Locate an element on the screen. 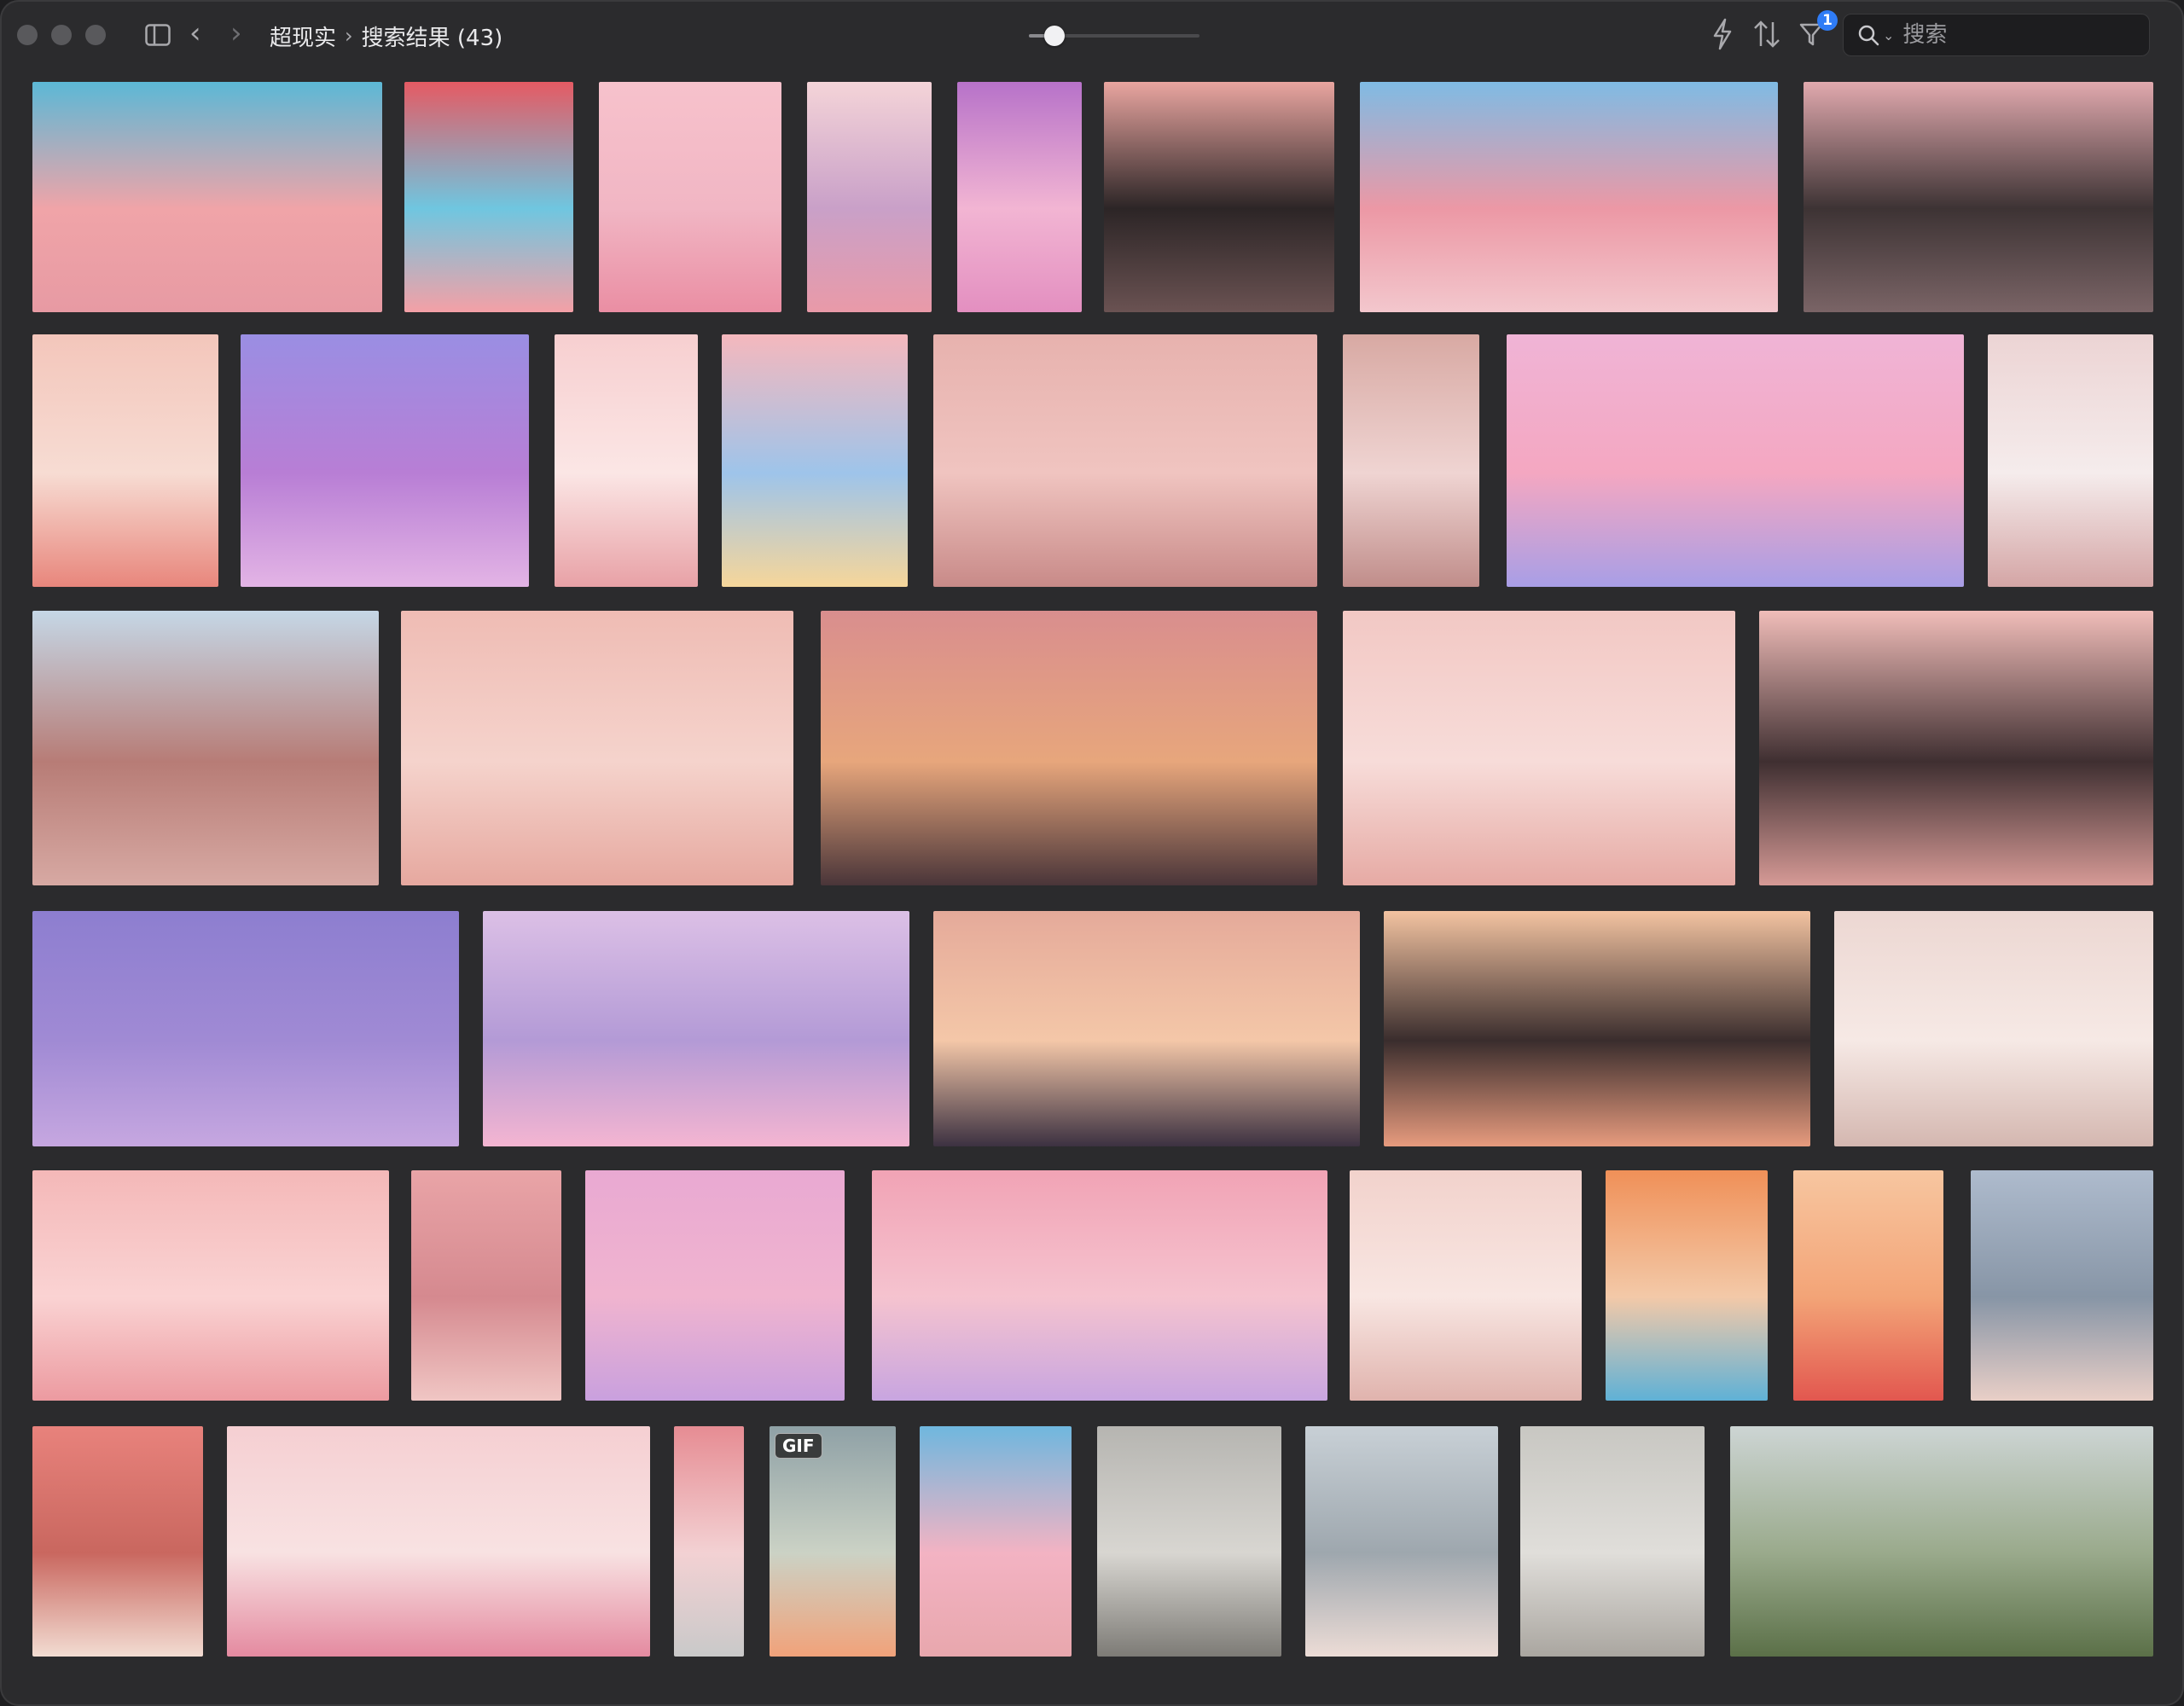 The height and width of the screenshot is (1706, 2184). gallery-image-white-dunes-texture is located at coordinates (1994, 1028).